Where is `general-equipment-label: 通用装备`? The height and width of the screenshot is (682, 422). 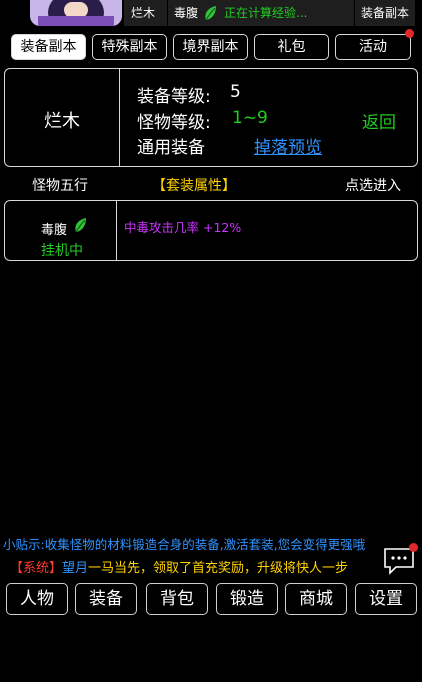 general-equipment-label: 通用装备 is located at coordinates (171, 148).